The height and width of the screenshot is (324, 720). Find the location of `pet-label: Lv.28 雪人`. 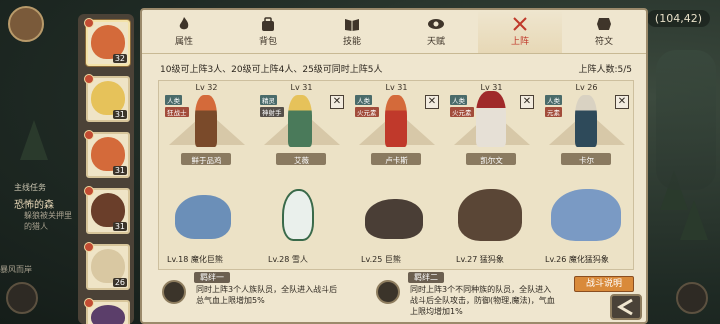

pet-label: Lv.28 雪人 is located at coordinates (288, 259).